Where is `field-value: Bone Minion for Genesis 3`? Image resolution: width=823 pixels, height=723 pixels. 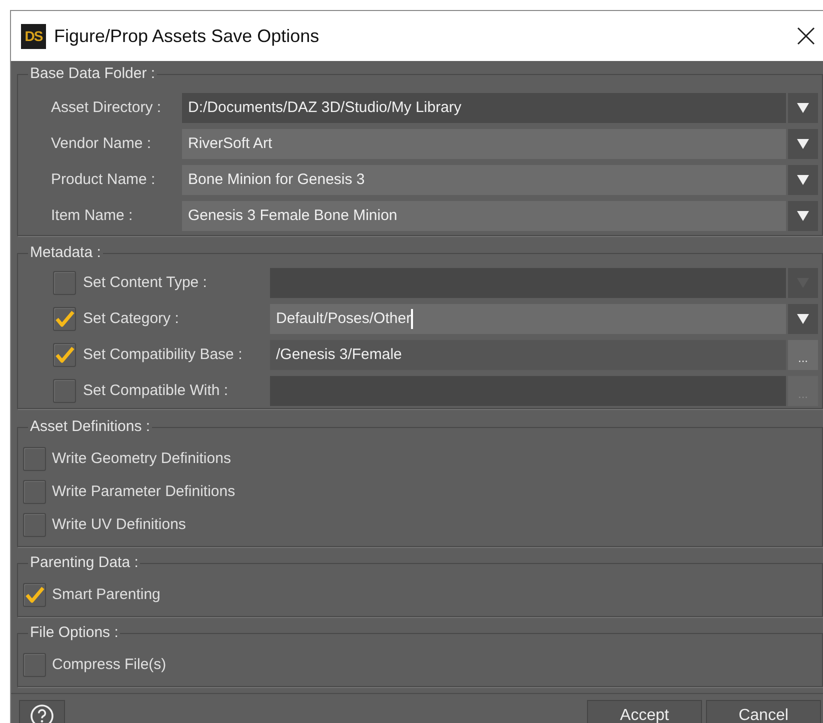 field-value: Bone Minion for Genesis 3 is located at coordinates (276, 180).